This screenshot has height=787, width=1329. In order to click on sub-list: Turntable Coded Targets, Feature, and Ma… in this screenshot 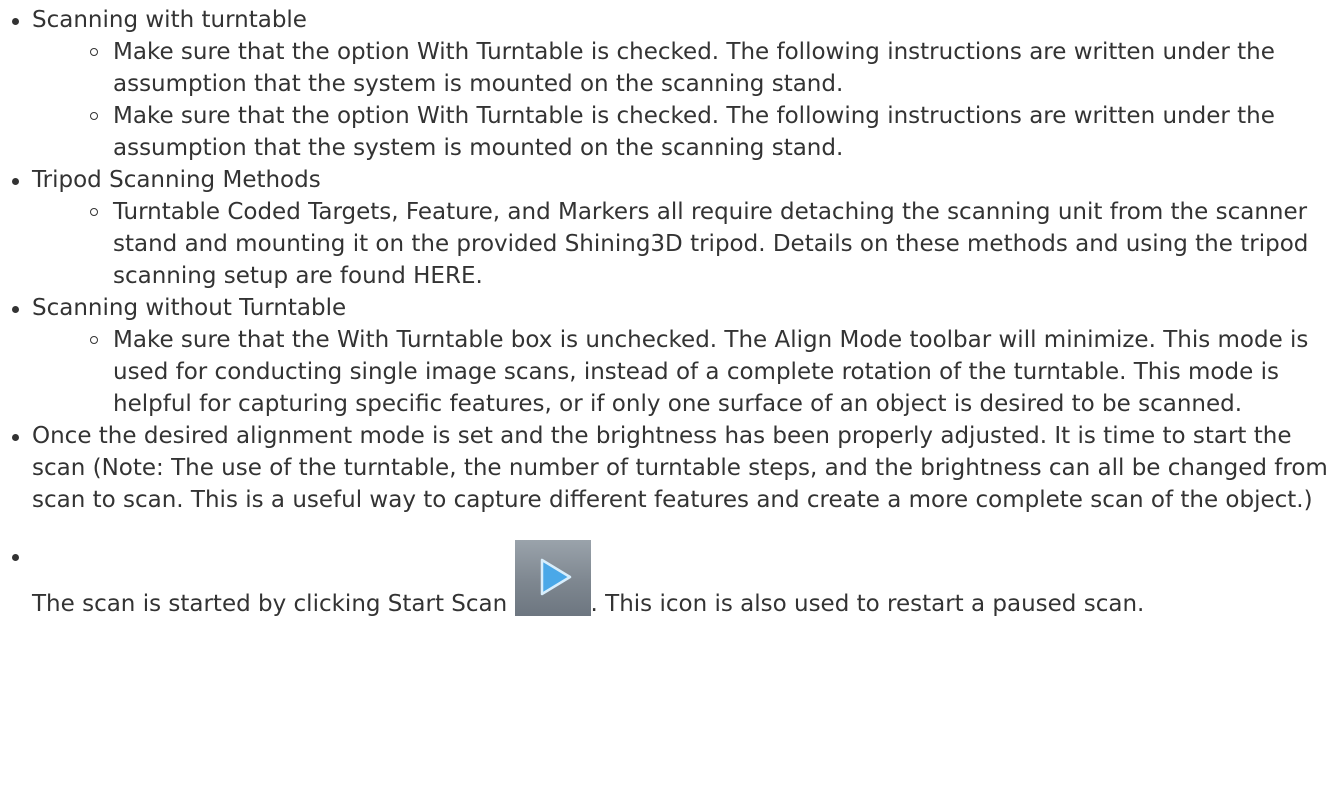, I will do `click(680, 244)`.